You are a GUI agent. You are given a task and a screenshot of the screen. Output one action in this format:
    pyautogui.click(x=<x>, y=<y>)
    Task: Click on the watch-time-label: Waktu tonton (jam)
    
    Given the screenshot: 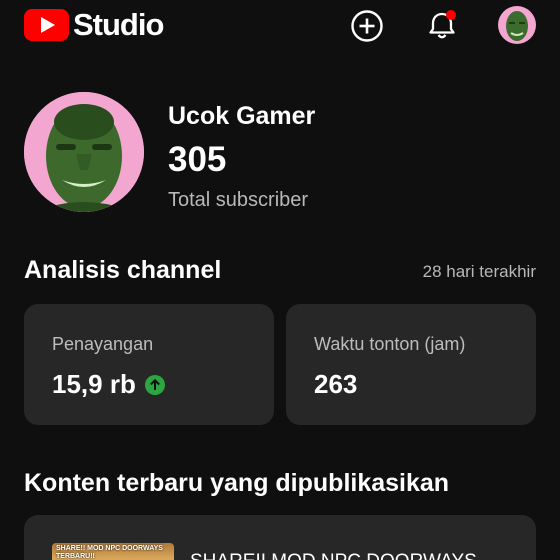 What is the action you would take?
    pyautogui.click(x=390, y=344)
    